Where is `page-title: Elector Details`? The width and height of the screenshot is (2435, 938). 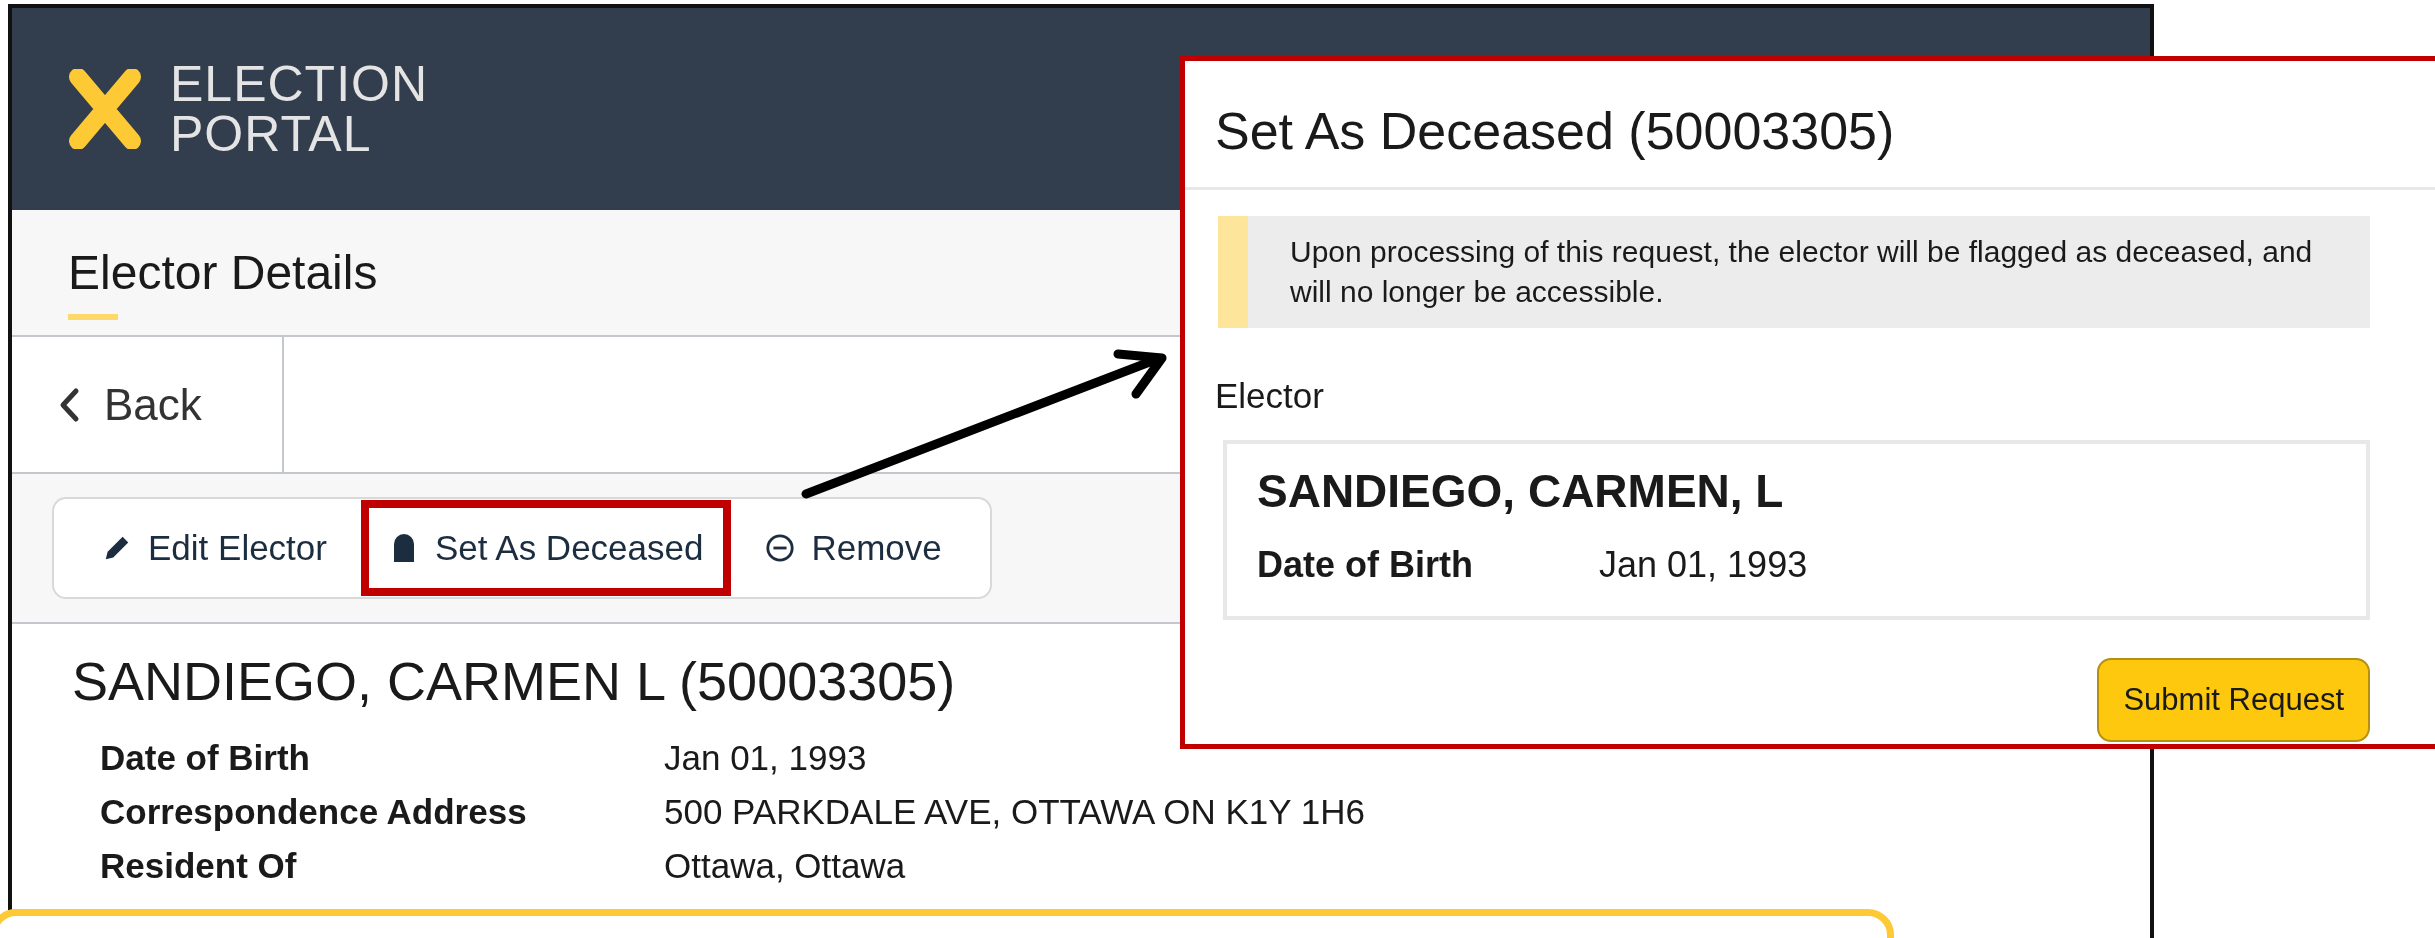 page-title: Elector Details is located at coordinates (223, 272).